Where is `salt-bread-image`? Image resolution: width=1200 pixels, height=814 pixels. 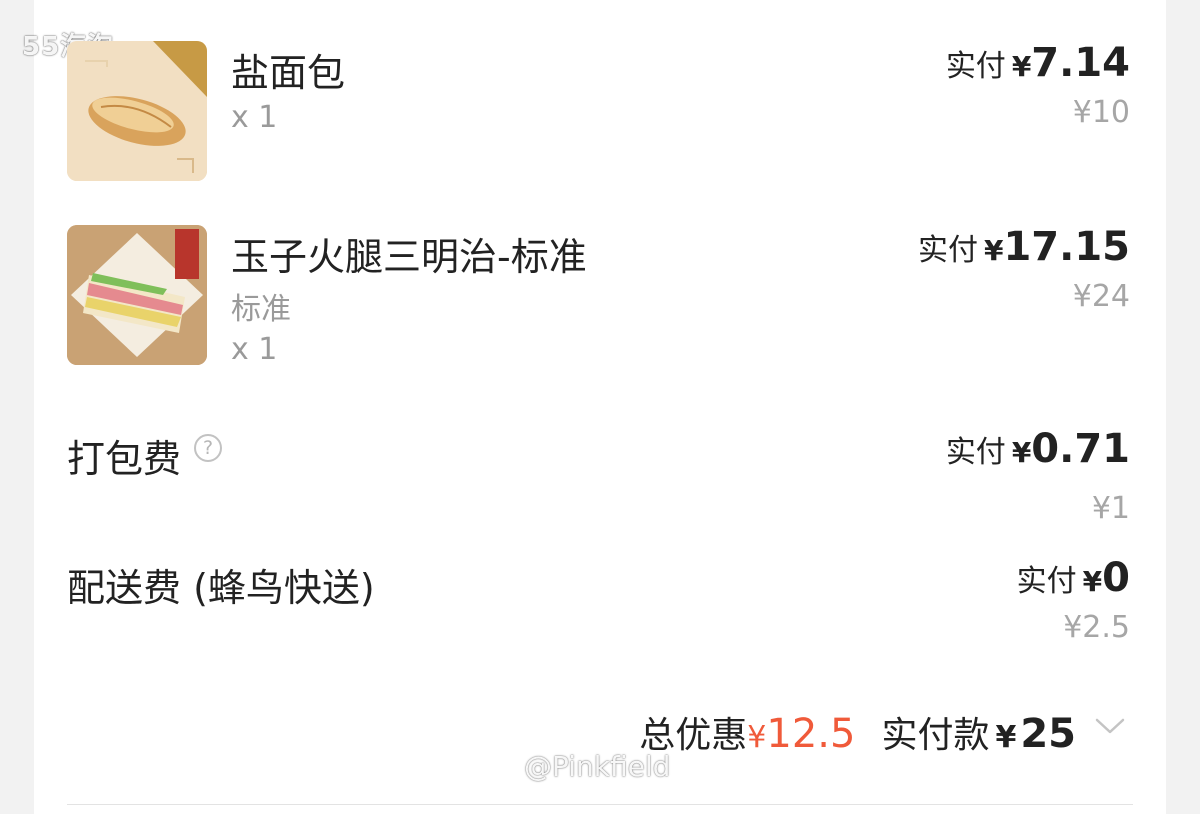 salt-bread-image is located at coordinates (137, 111).